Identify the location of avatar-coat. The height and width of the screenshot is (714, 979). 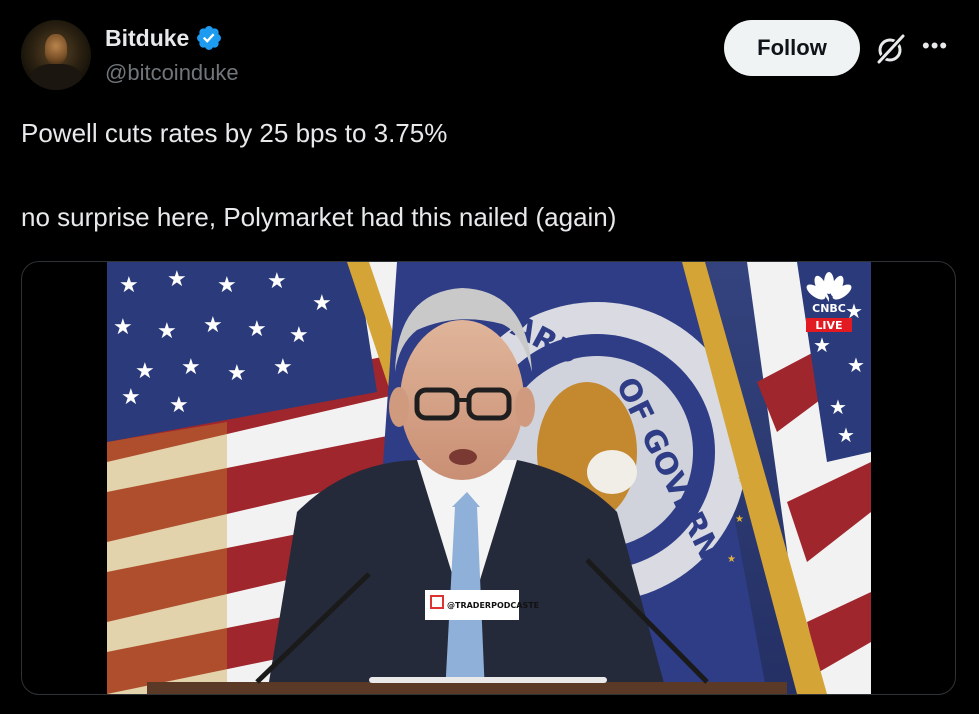
(56, 77).